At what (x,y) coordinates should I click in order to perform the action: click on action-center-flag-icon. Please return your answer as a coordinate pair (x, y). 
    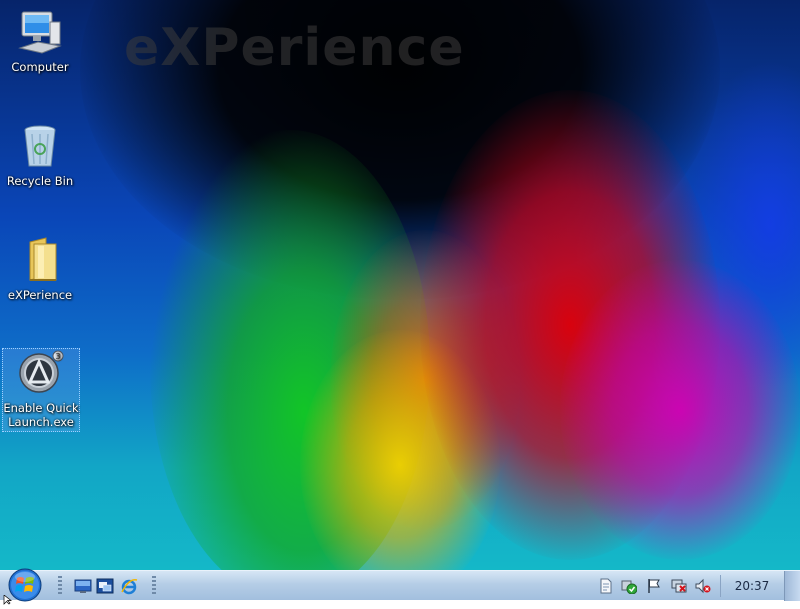
    Looking at the image, I should click on (654, 586).